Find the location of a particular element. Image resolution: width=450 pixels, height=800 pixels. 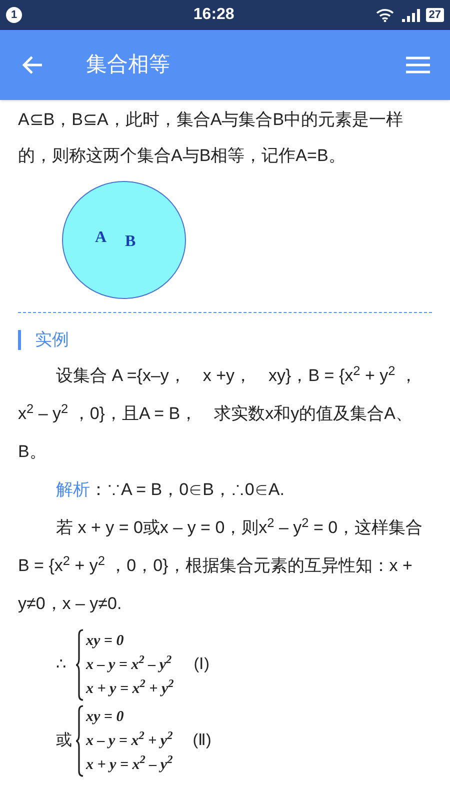

status-time: 16:28 is located at coordinates (214, 15).